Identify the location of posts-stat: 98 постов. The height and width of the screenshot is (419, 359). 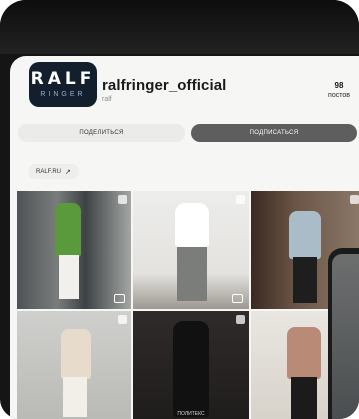
(339, 90).